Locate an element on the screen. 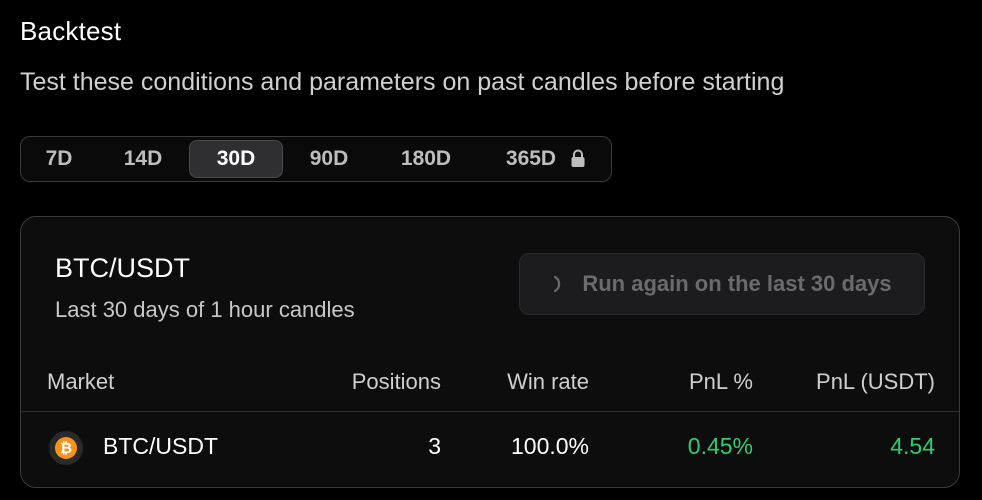 The height and width of the screenshot is (500, 982). page-title: Backtest is located at coordinates (71, 31).